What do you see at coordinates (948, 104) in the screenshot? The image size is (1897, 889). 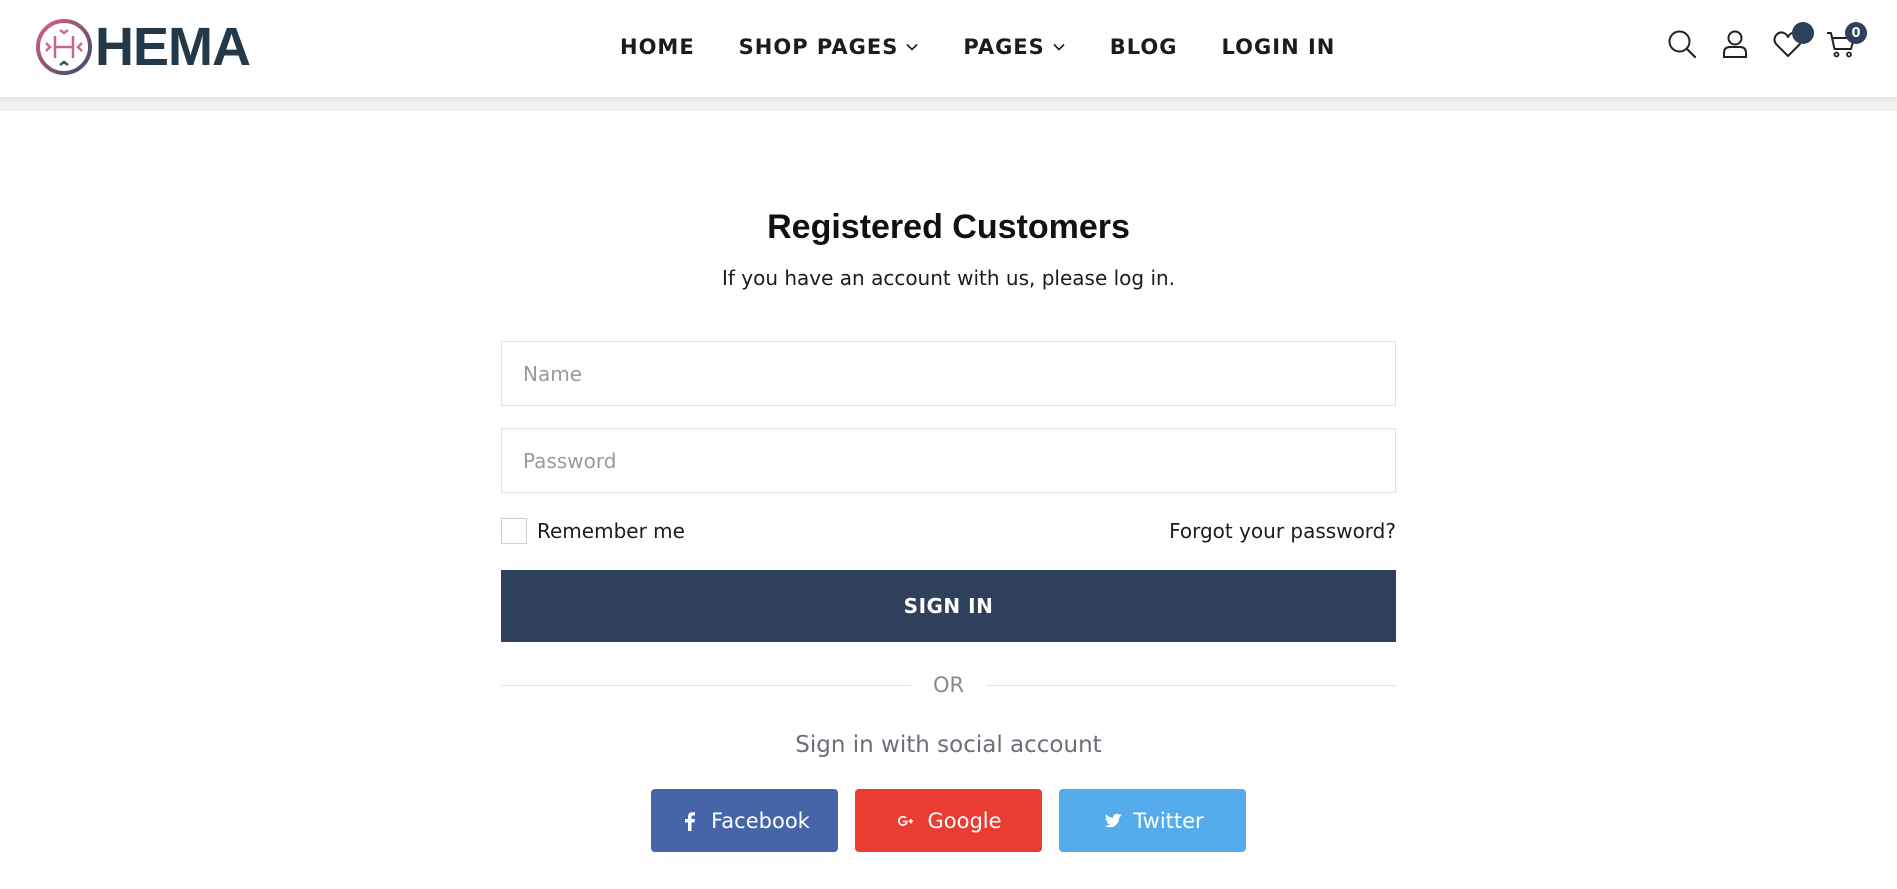 I see `header-divider-band` at bounding box center [948, 104].